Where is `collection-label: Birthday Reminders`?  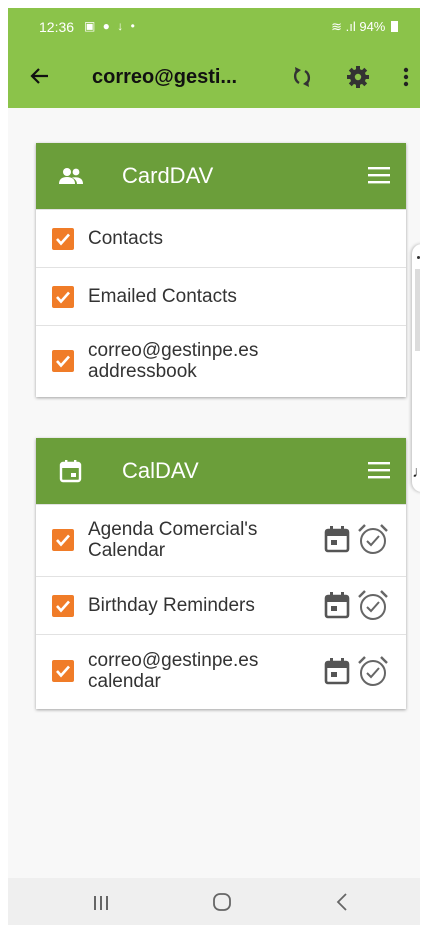 collection-label: Birthday Reminders is located at coordinates (171, 605).